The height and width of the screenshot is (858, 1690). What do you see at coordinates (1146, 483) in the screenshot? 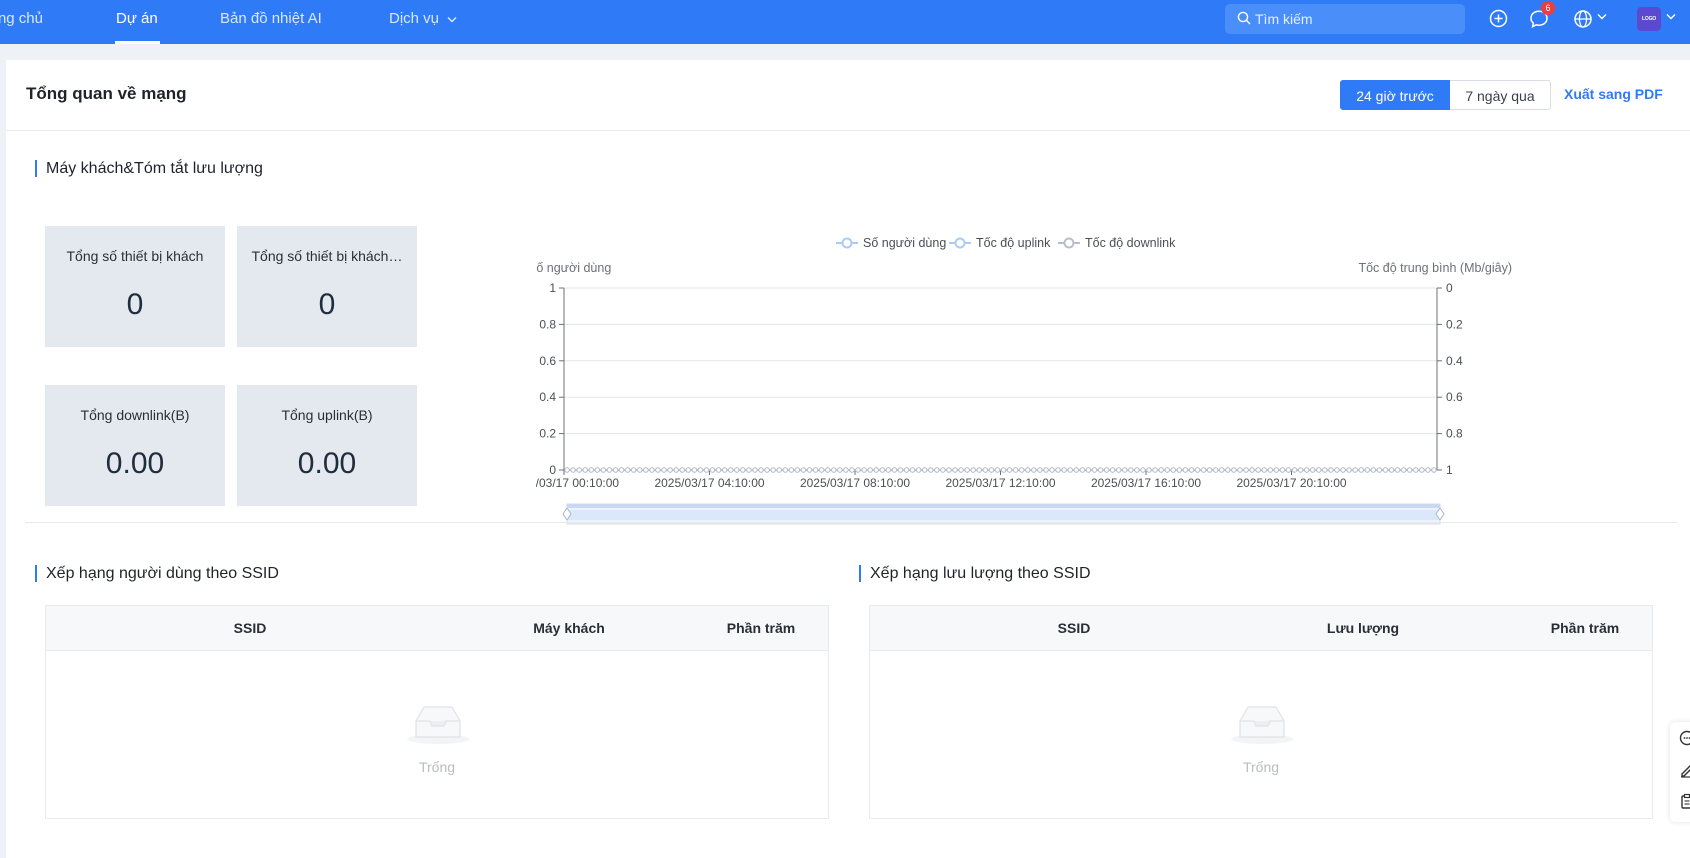
I see `x-tick-label: 2025/03/17 16:10:00` at bounding box center [1146, 483].